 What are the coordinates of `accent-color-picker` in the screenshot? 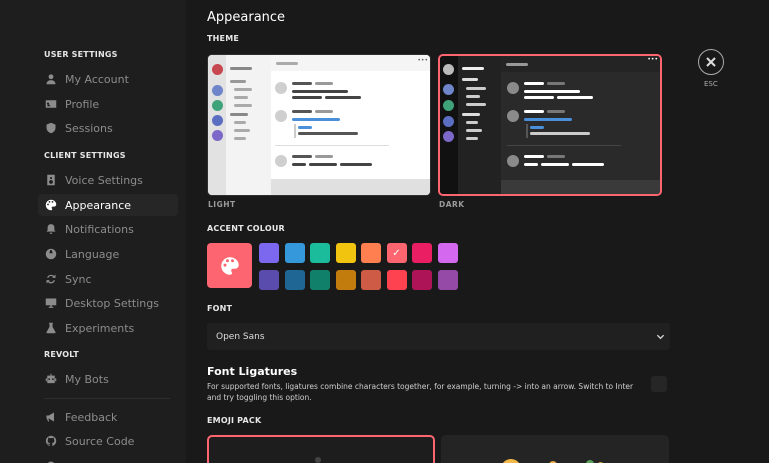 It's located at (229, 265).